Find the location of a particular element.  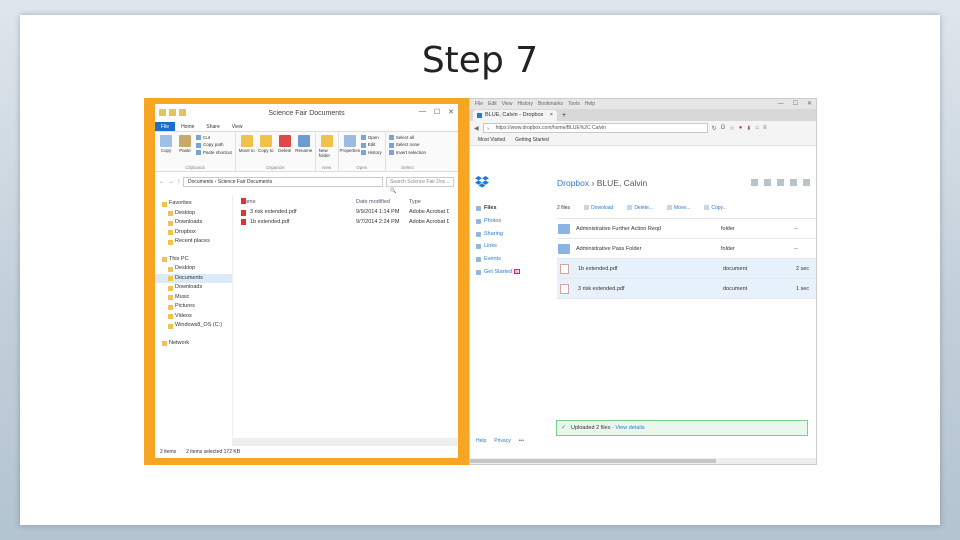

help-link: Help is located at coordinates (481, 441).